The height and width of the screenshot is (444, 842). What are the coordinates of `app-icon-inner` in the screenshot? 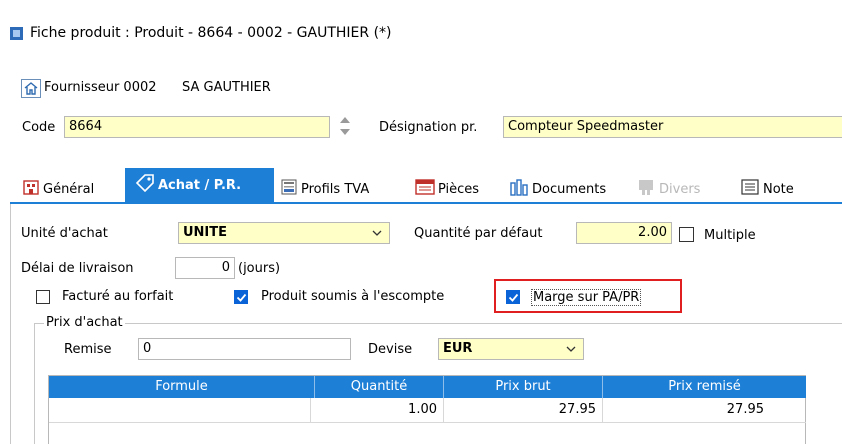 It's located at (16, 33).